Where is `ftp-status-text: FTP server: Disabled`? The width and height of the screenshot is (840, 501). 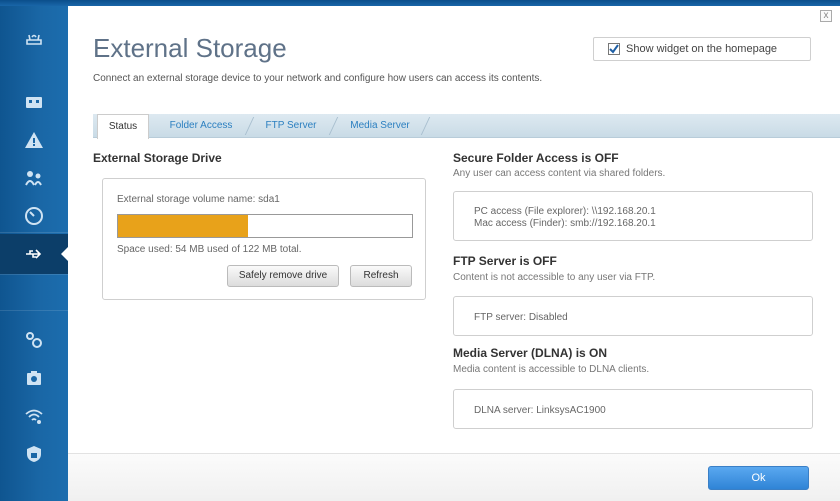
ftp-status-text: FTP server: Disabled is located at coordinates (521, 317).